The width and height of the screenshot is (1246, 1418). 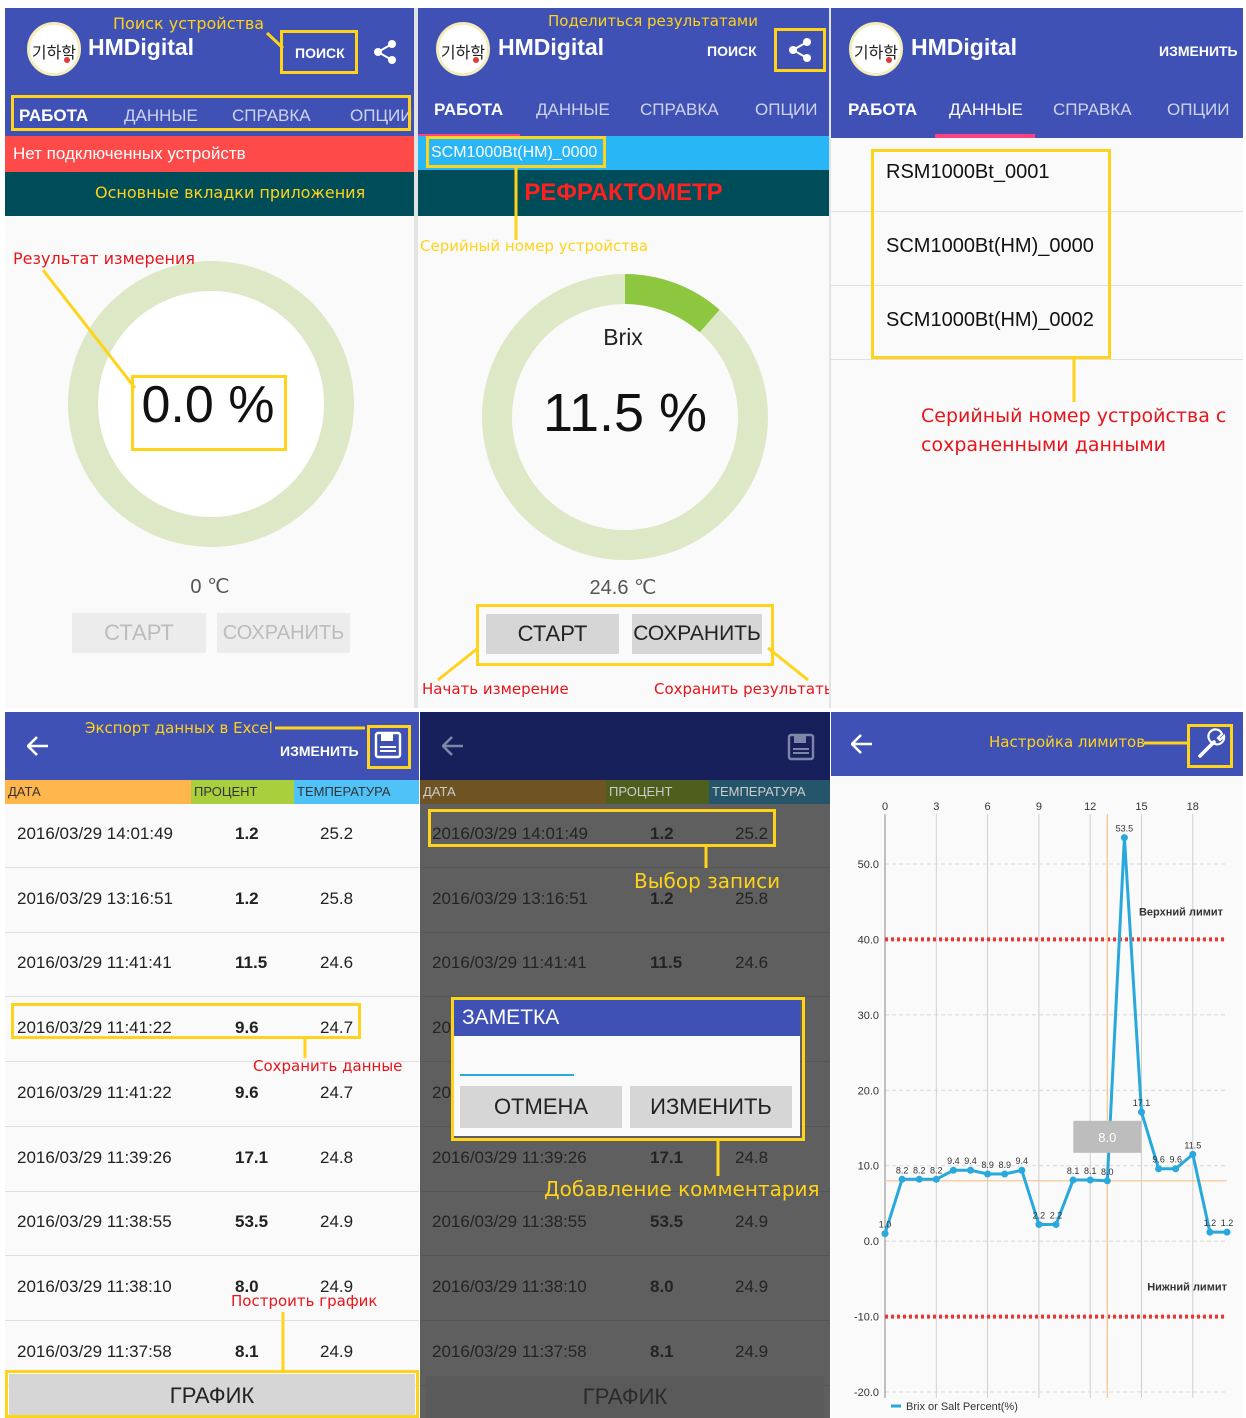 I want to click on note-serial-1: Серийный номер устройства с, so click(x=1074, y=416).